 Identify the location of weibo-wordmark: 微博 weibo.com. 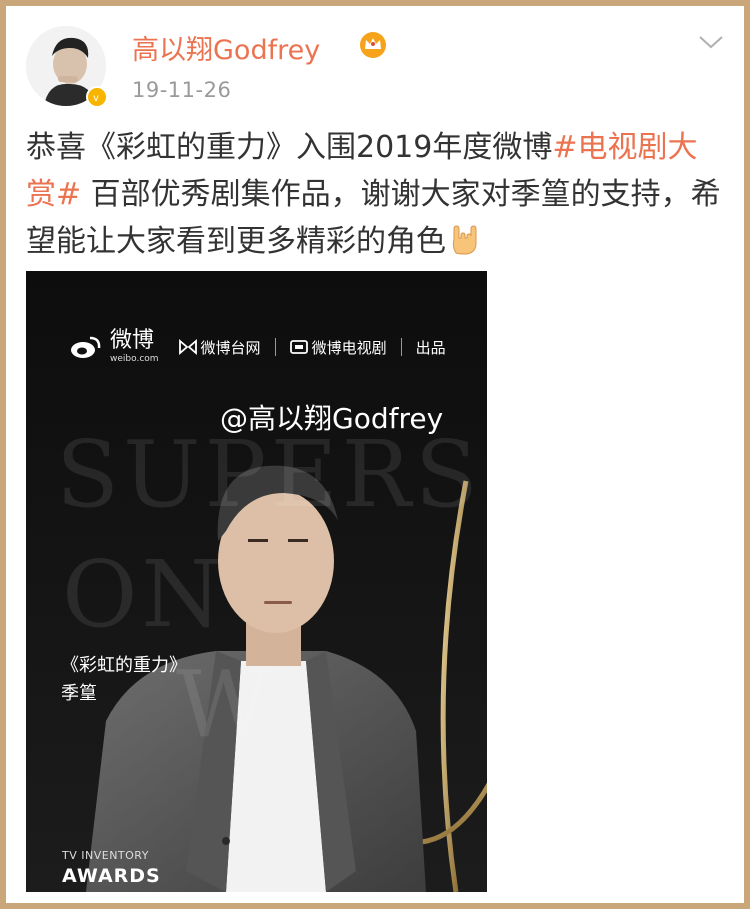
(134, 346).